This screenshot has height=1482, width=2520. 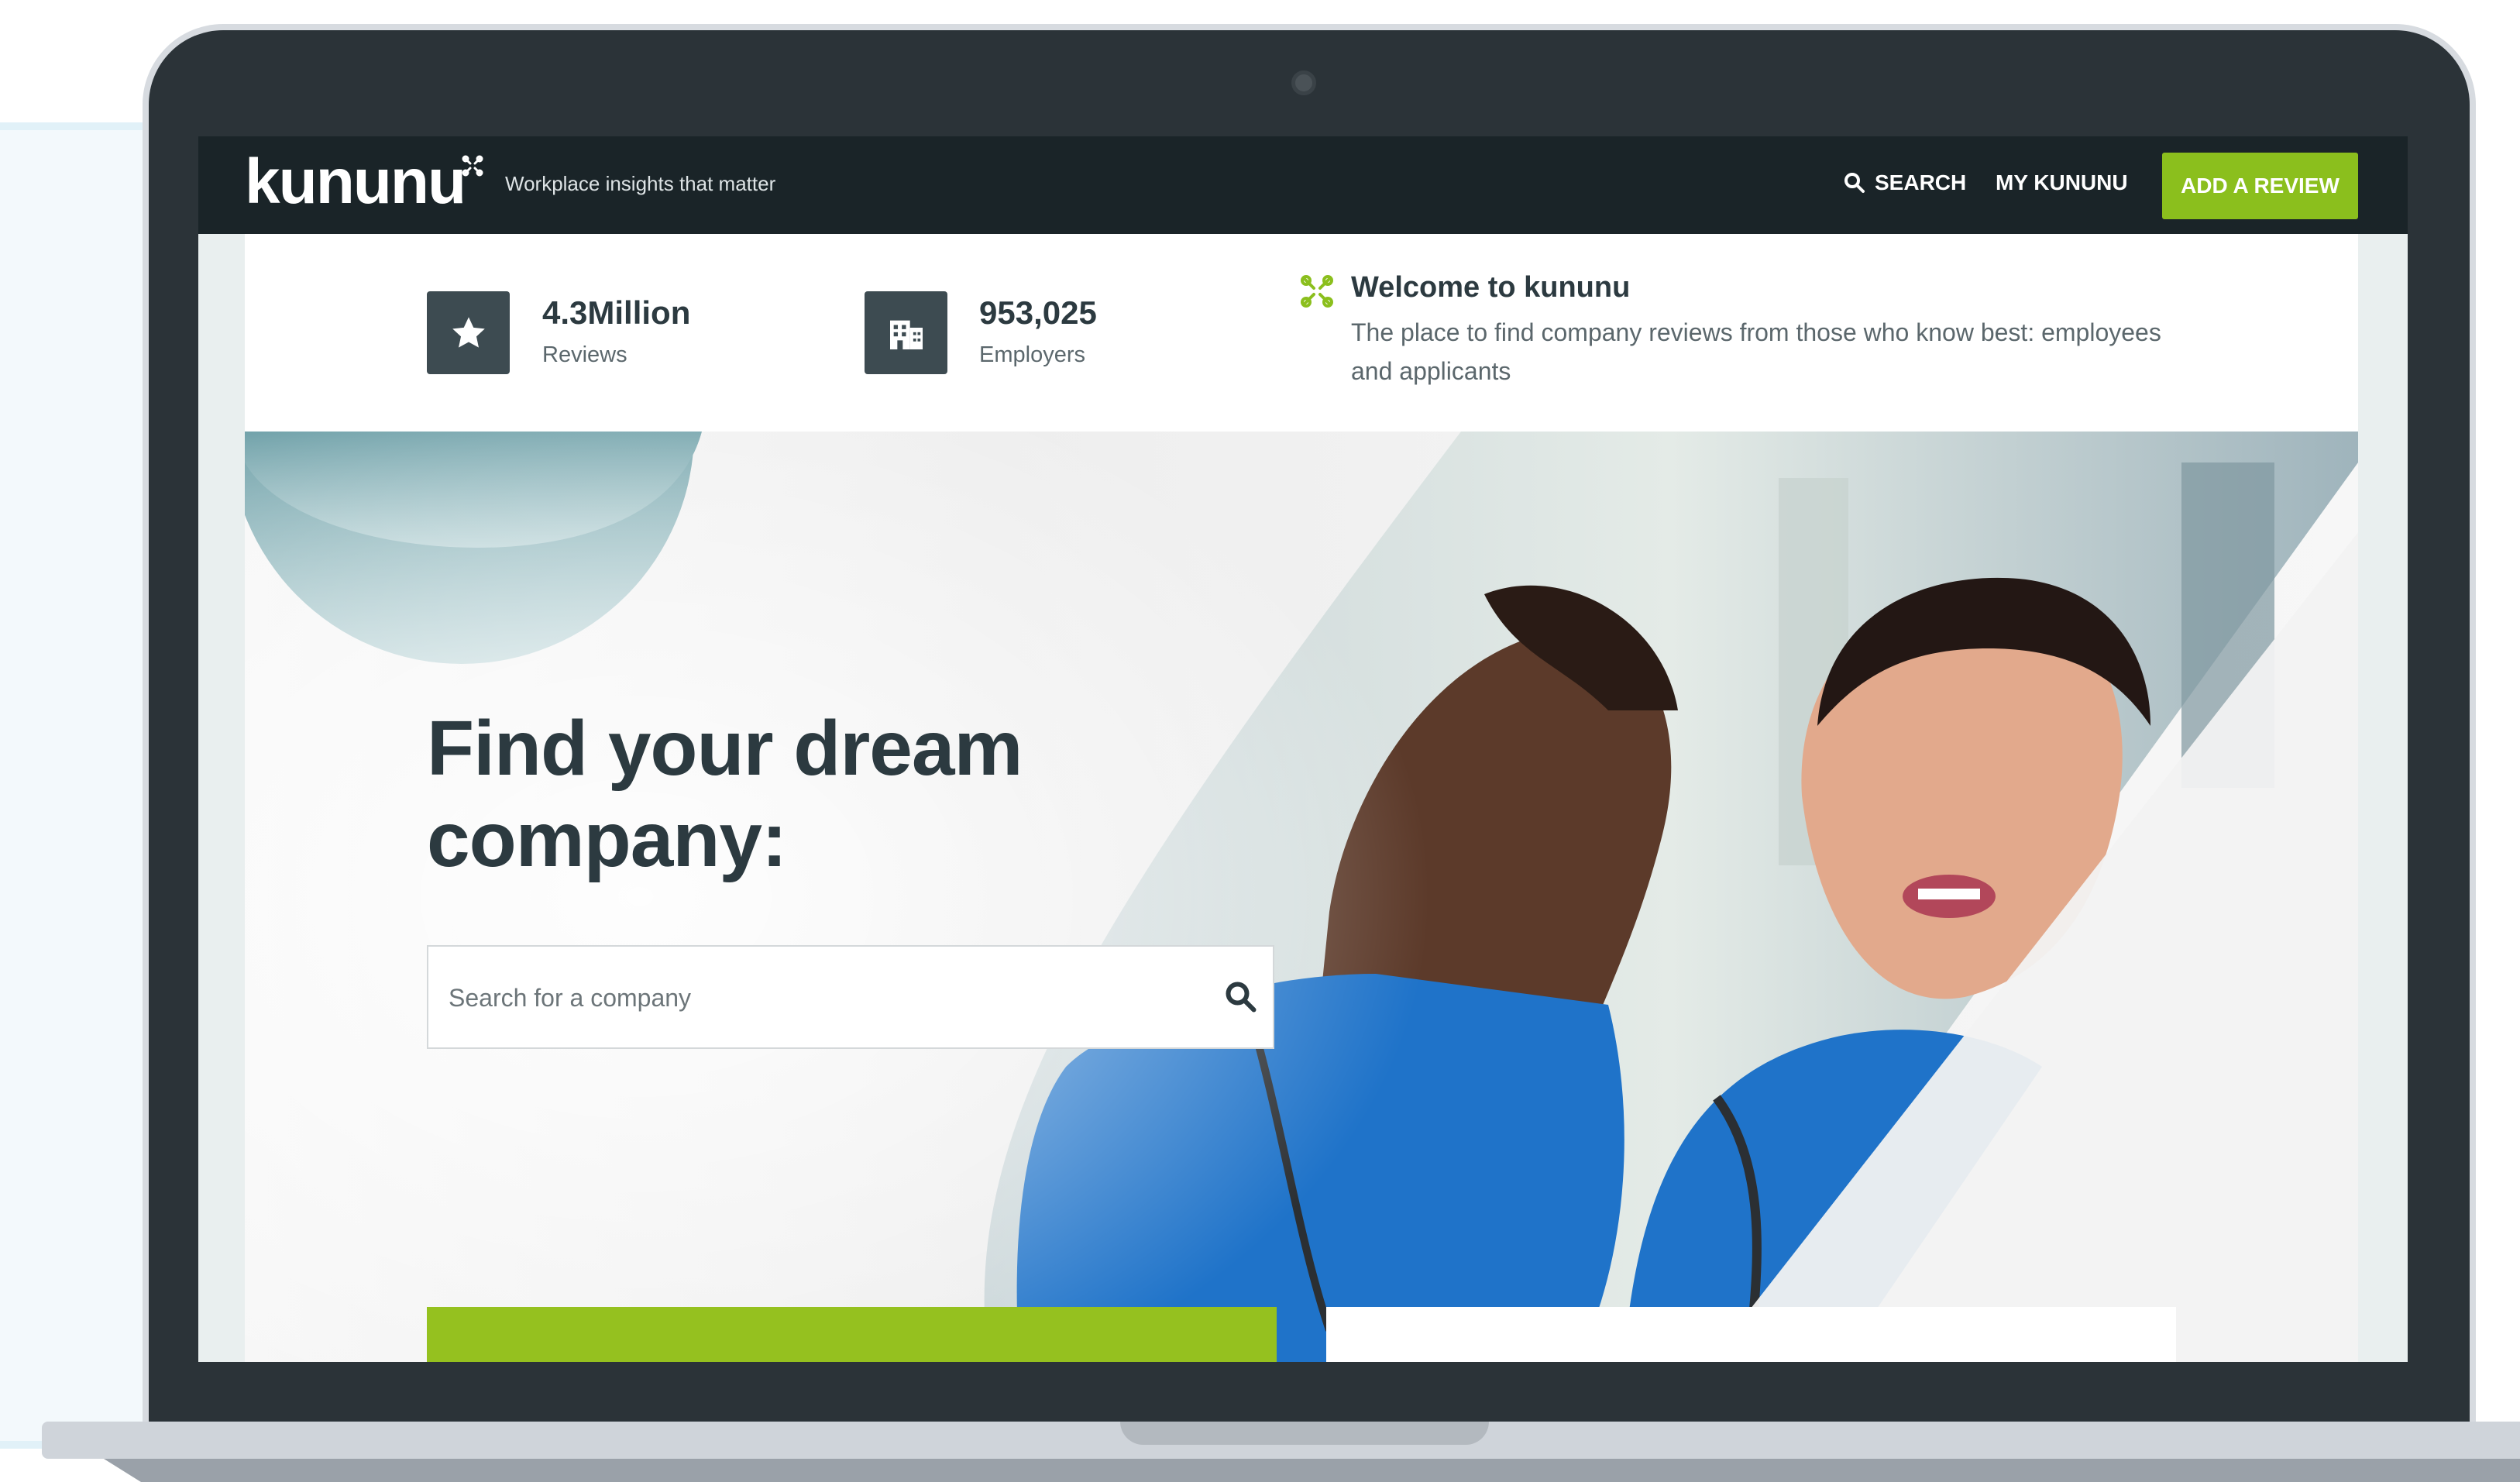 I want to click on hero-title-line2: company:, so click(x=607, y=839).